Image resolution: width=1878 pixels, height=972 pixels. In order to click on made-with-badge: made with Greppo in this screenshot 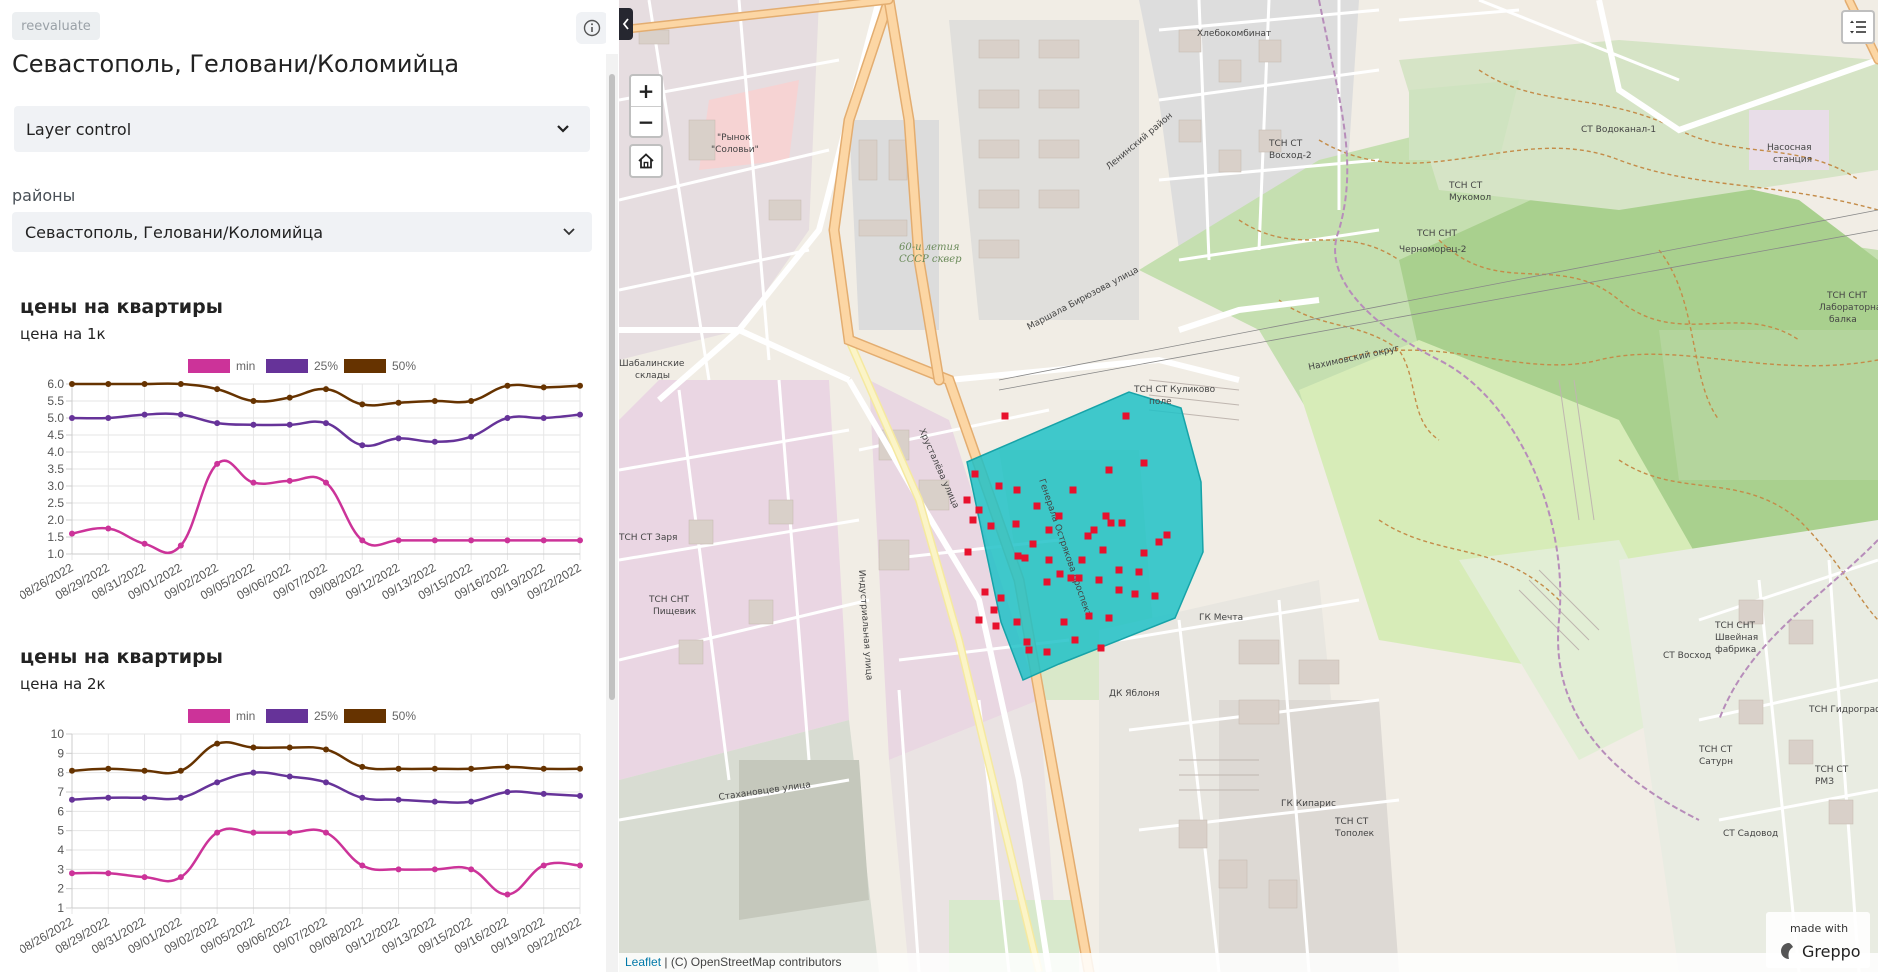, I will do `click(1818, 940)`.